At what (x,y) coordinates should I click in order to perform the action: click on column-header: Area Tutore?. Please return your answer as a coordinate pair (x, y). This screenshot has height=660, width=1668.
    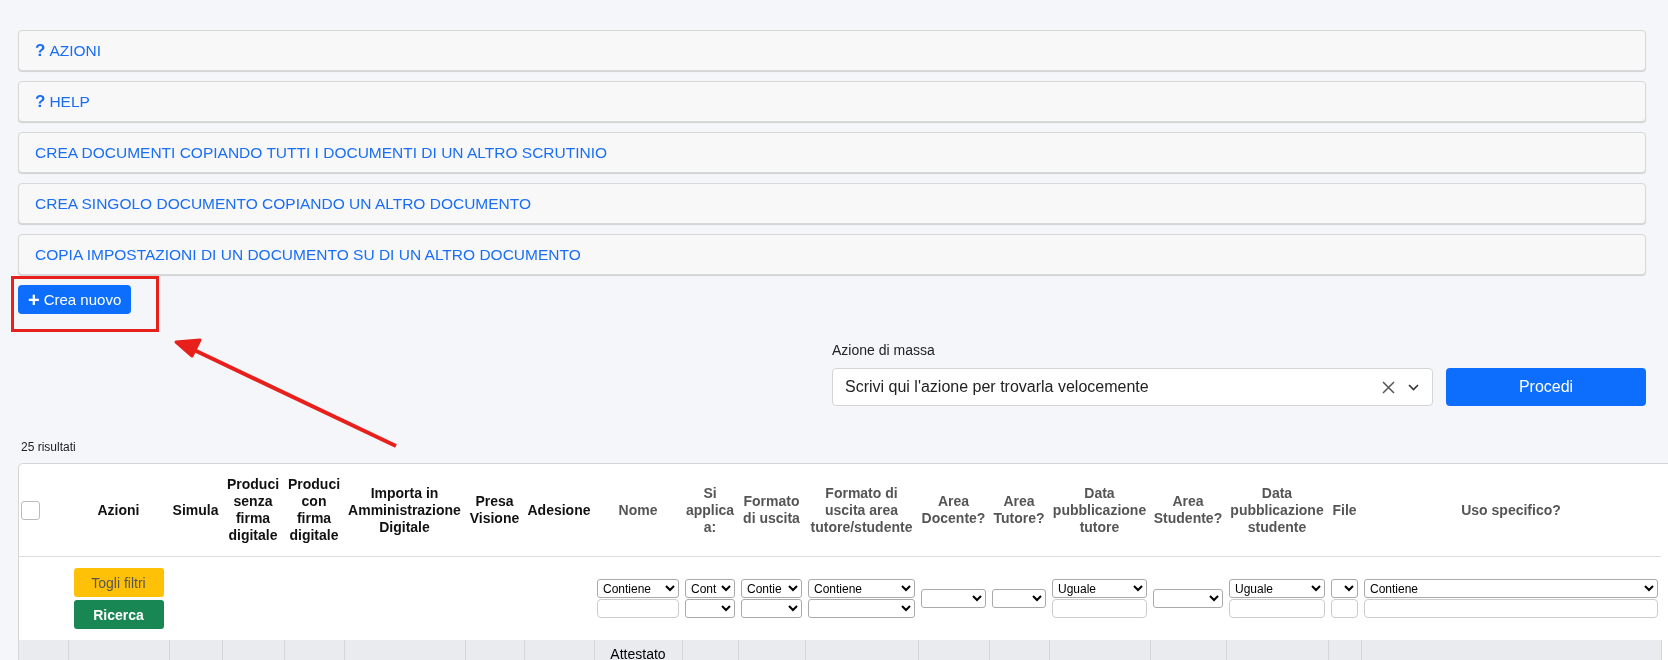
    Looking at the image, I should click on (1019, 510).